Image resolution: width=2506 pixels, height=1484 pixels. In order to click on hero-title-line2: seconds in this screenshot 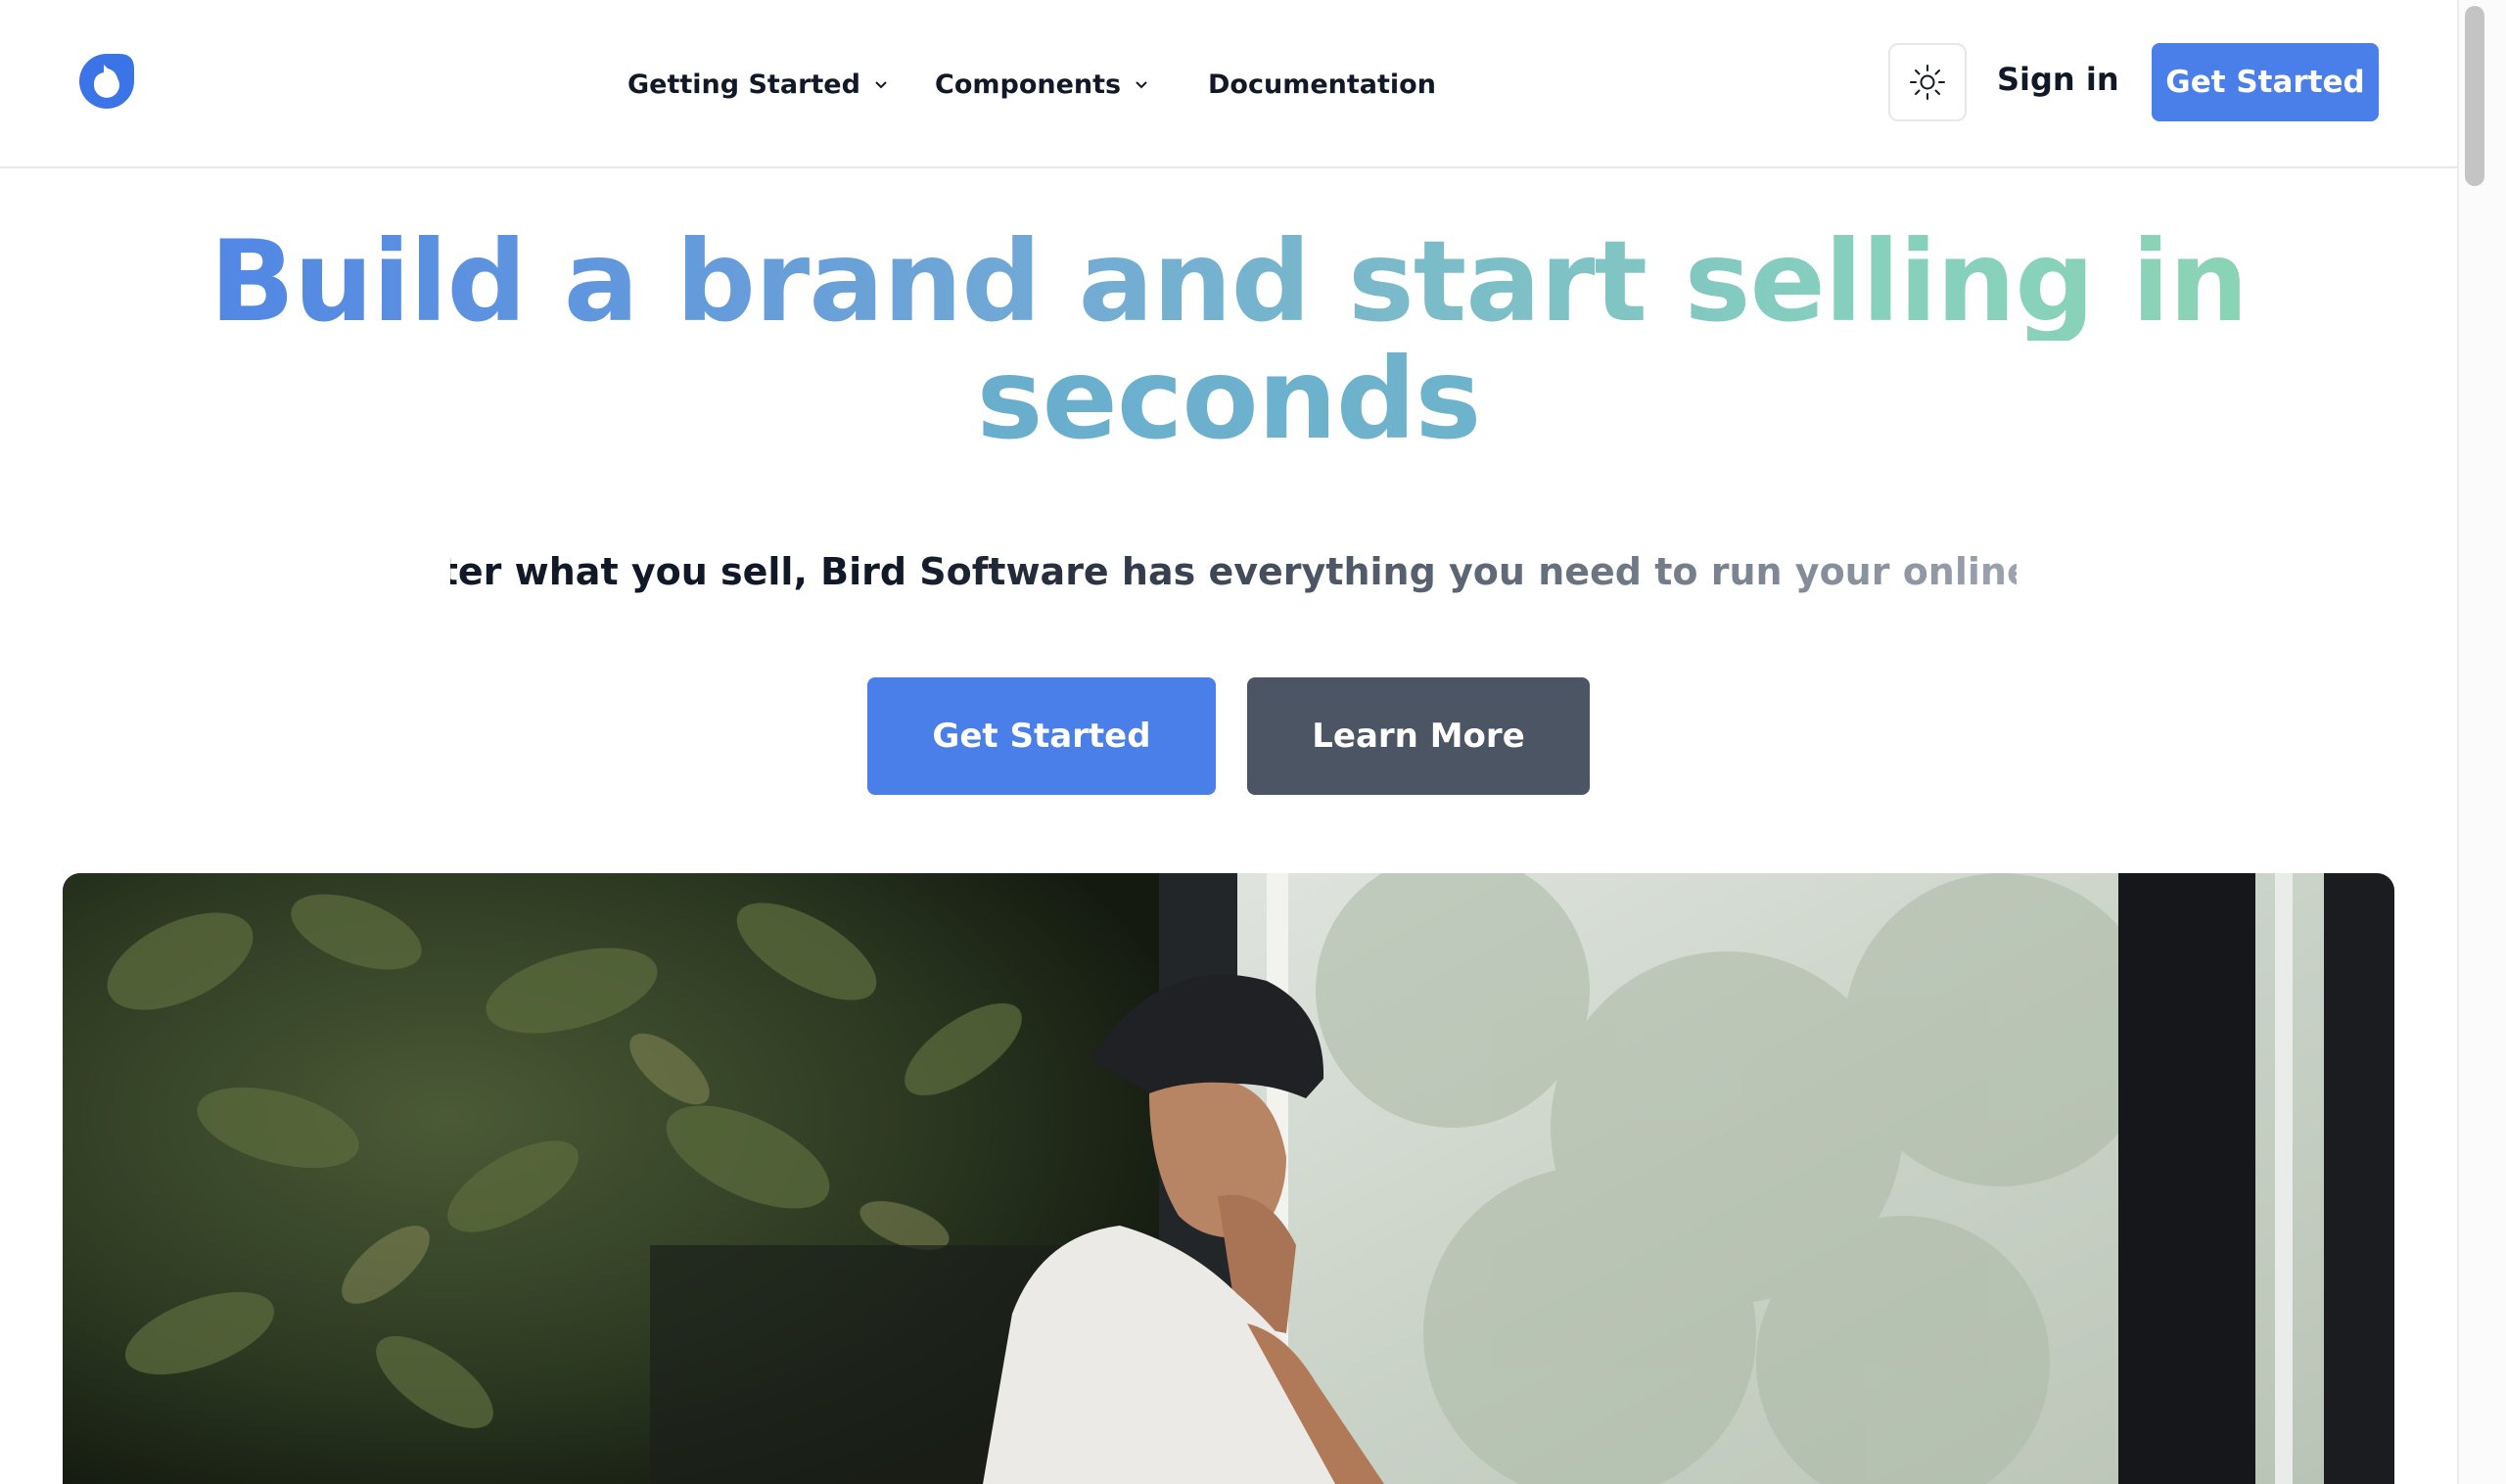, I will do `click(1228, 399)`.